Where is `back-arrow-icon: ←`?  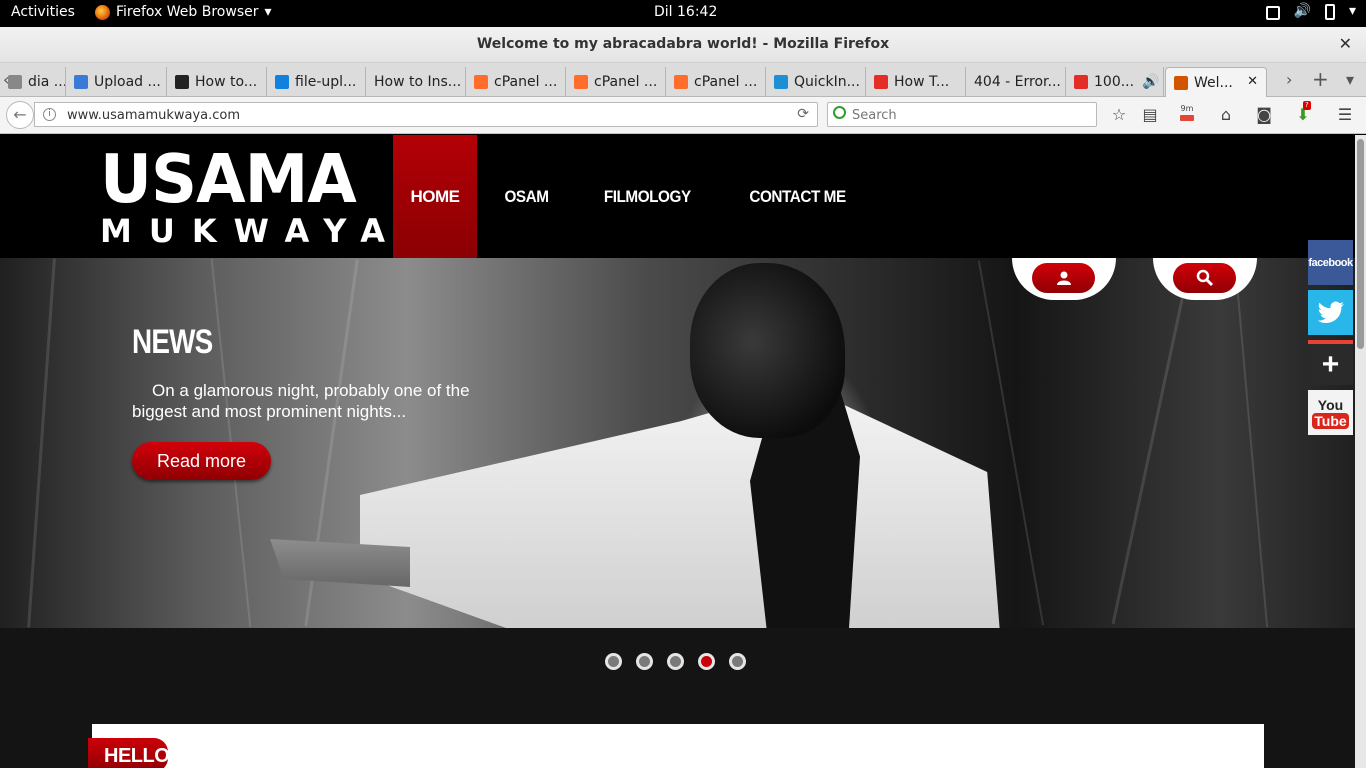
back-arrow-icon: ← is located at coordinates (20, 114).